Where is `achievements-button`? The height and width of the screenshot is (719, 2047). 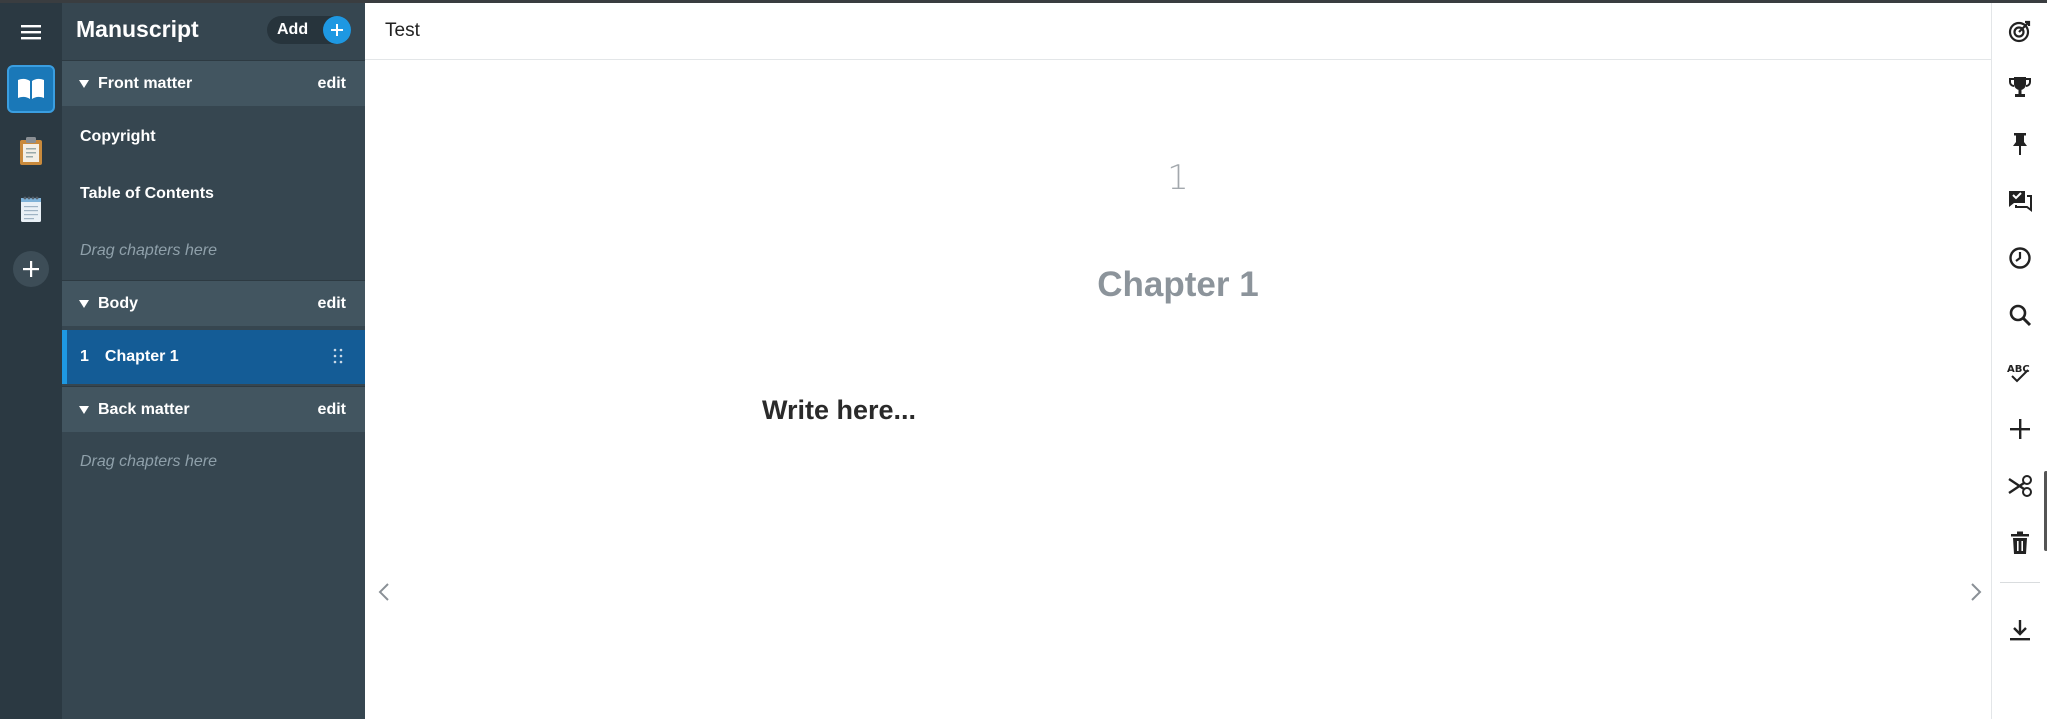 achievements-button is located at coordinates (2019, 87).